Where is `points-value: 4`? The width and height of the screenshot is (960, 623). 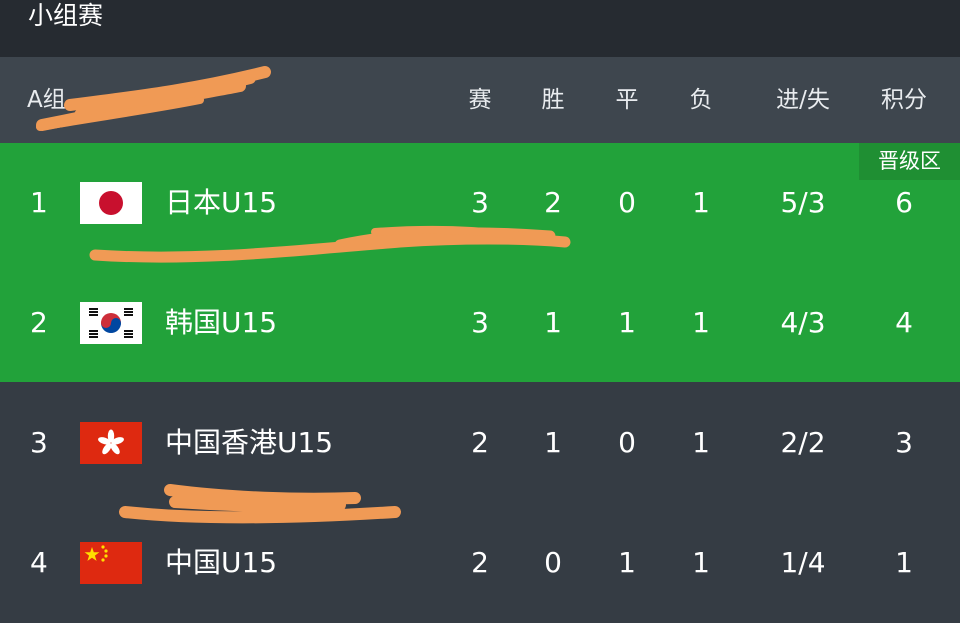 points-value: 4 is located at coordinates (904, 322).